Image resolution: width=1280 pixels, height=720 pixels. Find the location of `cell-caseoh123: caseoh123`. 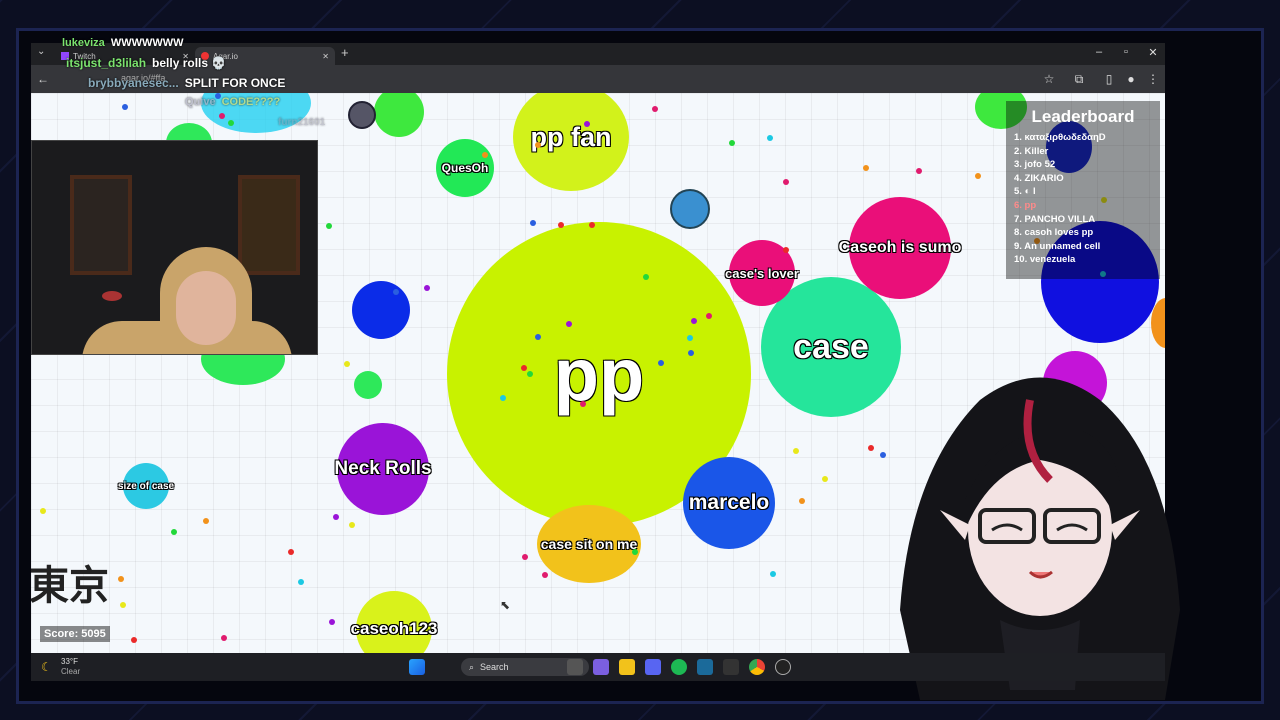

cell-caseoh123: caseoh123 is located at coordinates (394, 622).